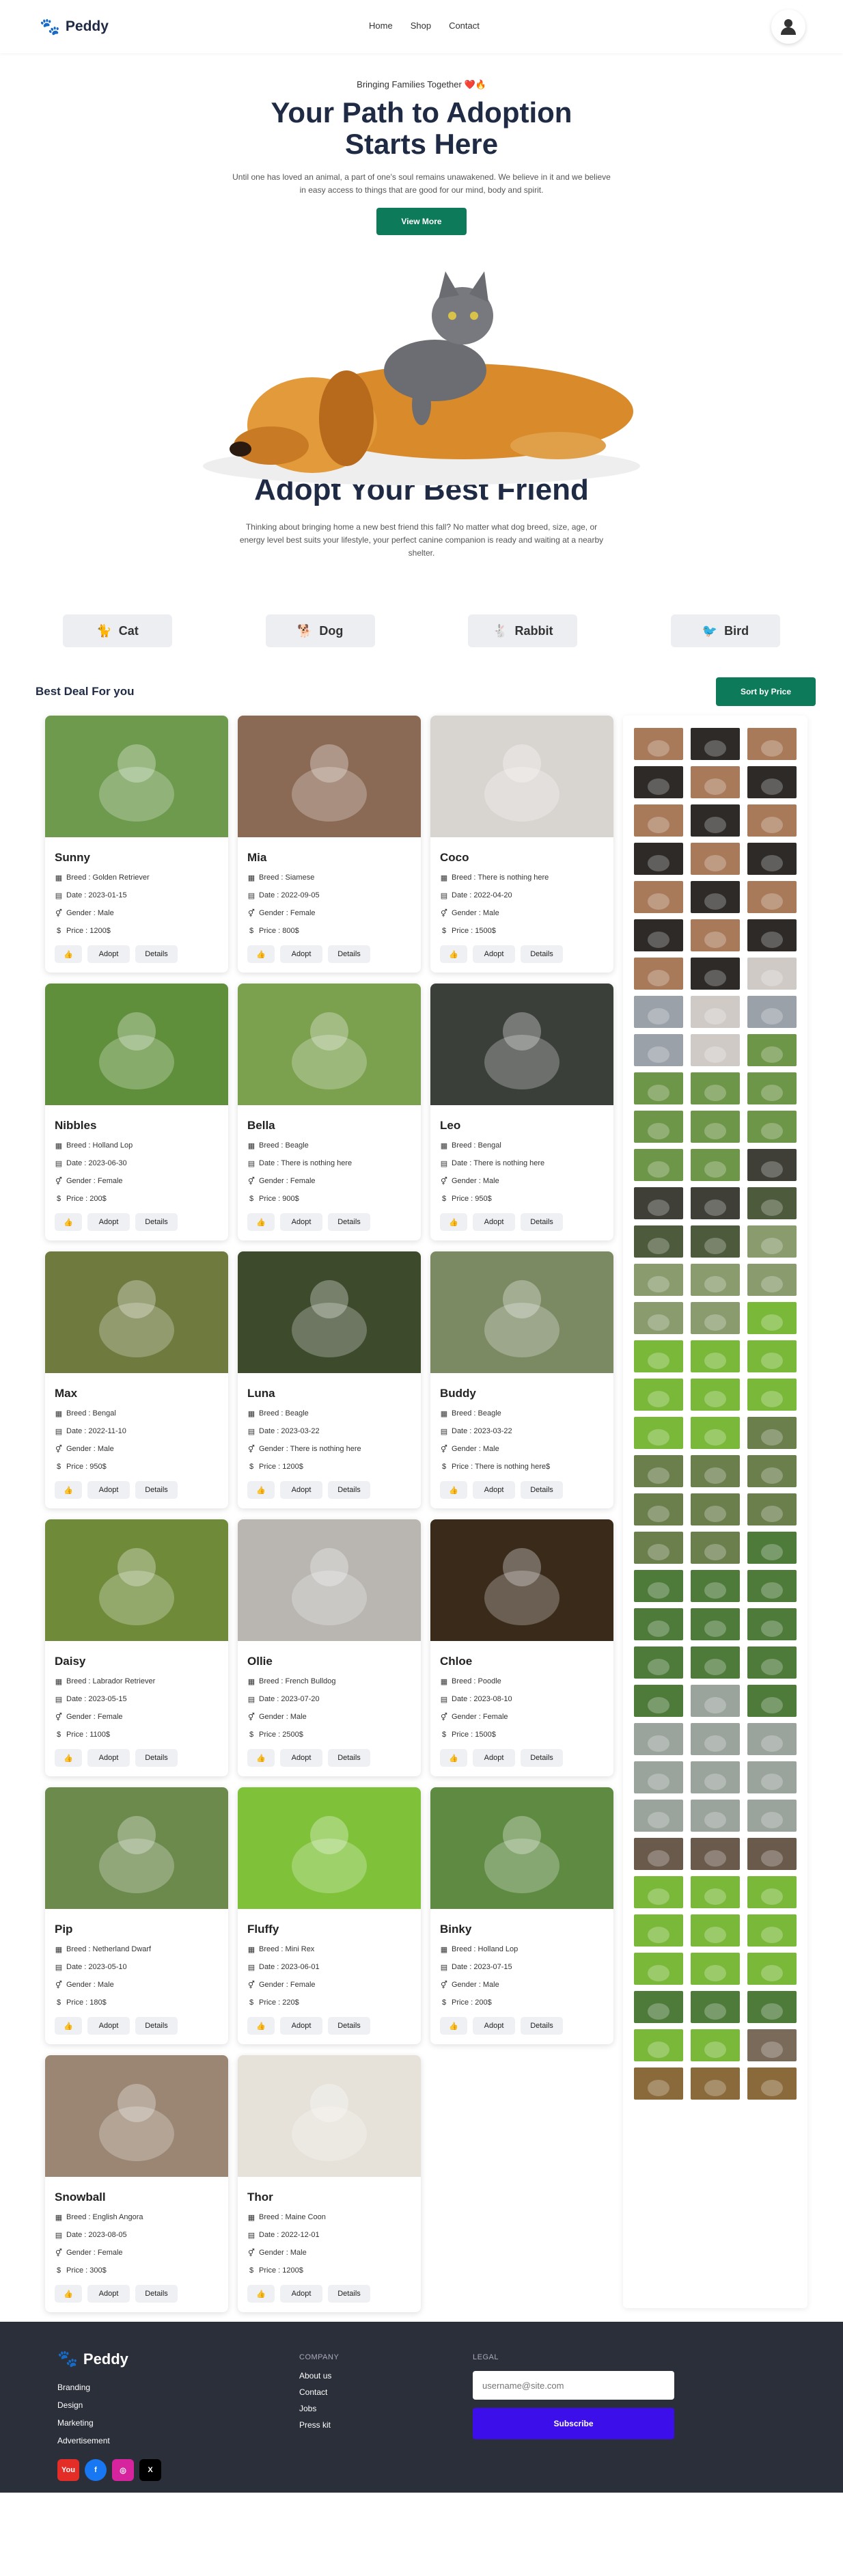 Image resolution: width=843 pixels, height=2576 pixels. I want to click on footer-link-advertisement: Advertisement, so click(450, 2441).